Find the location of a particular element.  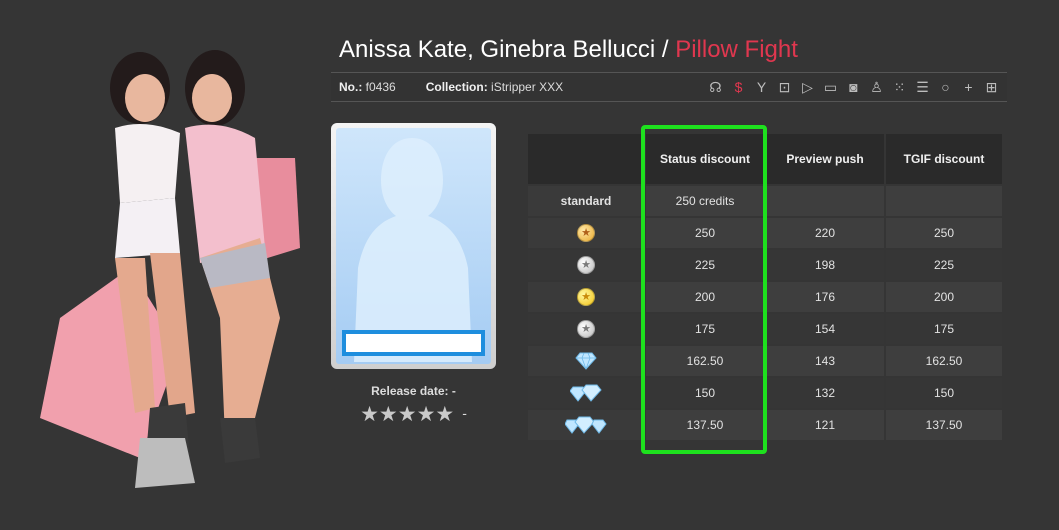

card-silhouette is located at coordinates (413, 246).